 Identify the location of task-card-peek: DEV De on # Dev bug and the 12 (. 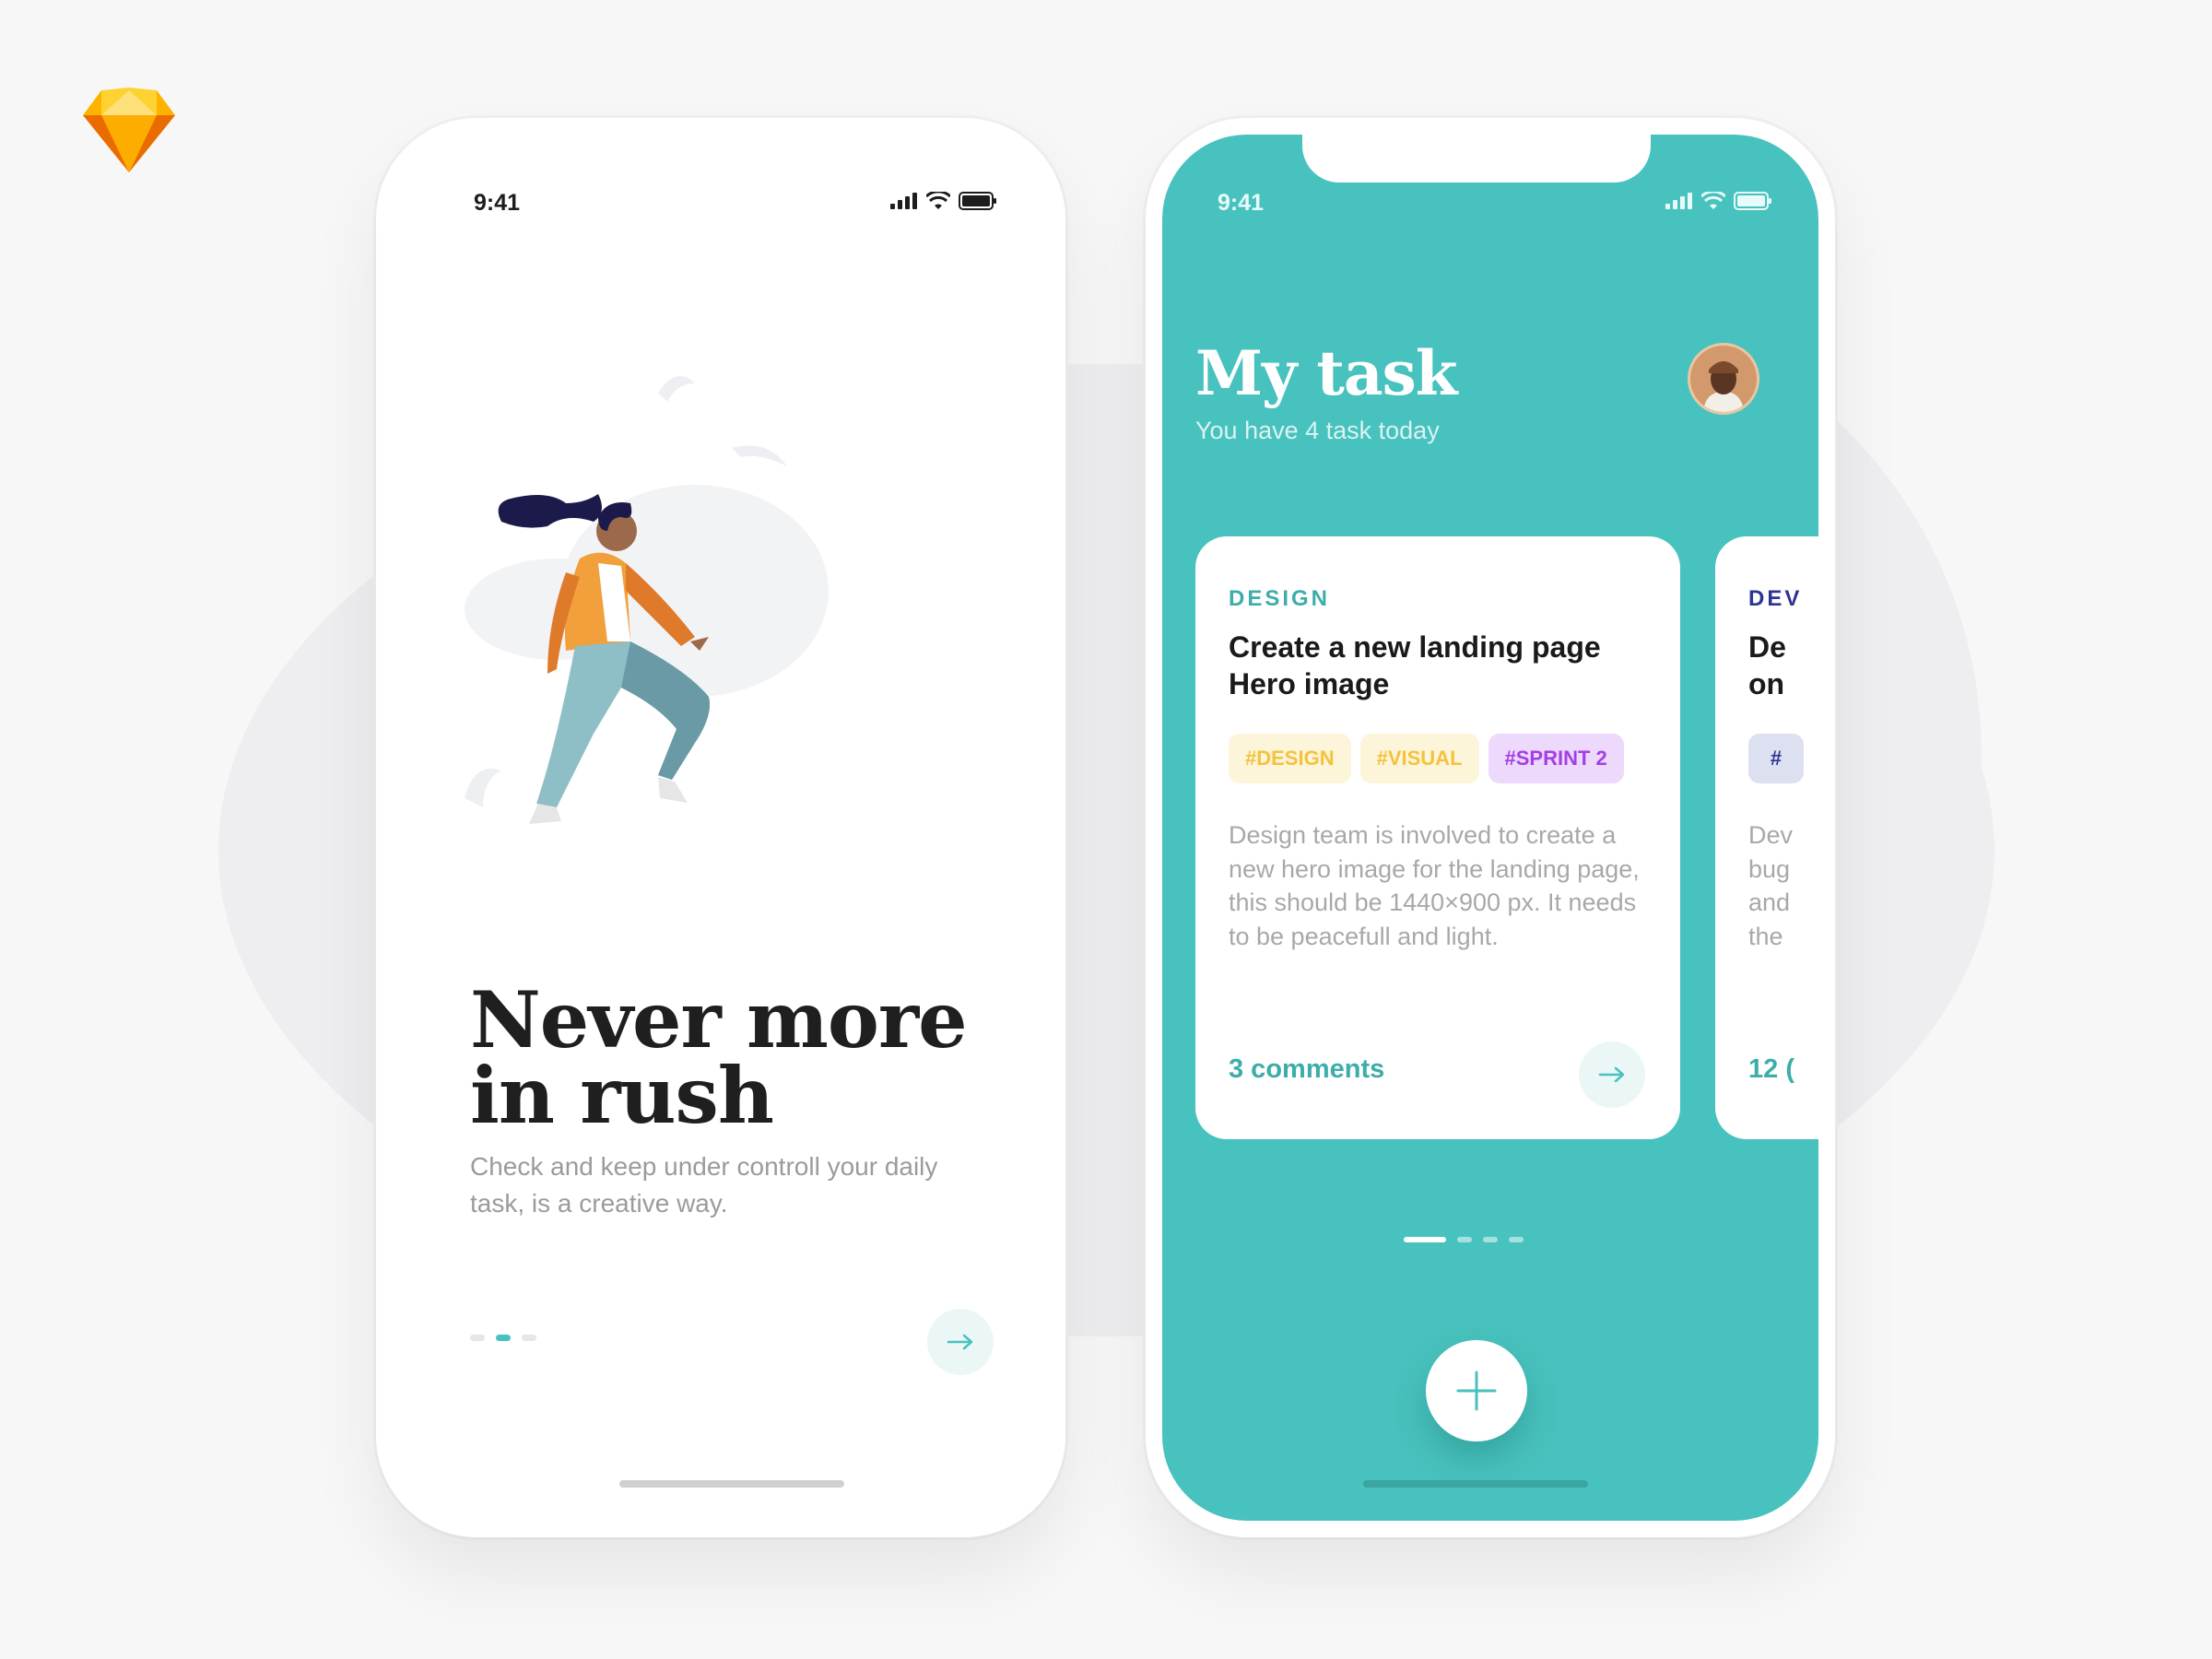
(1766, 837).